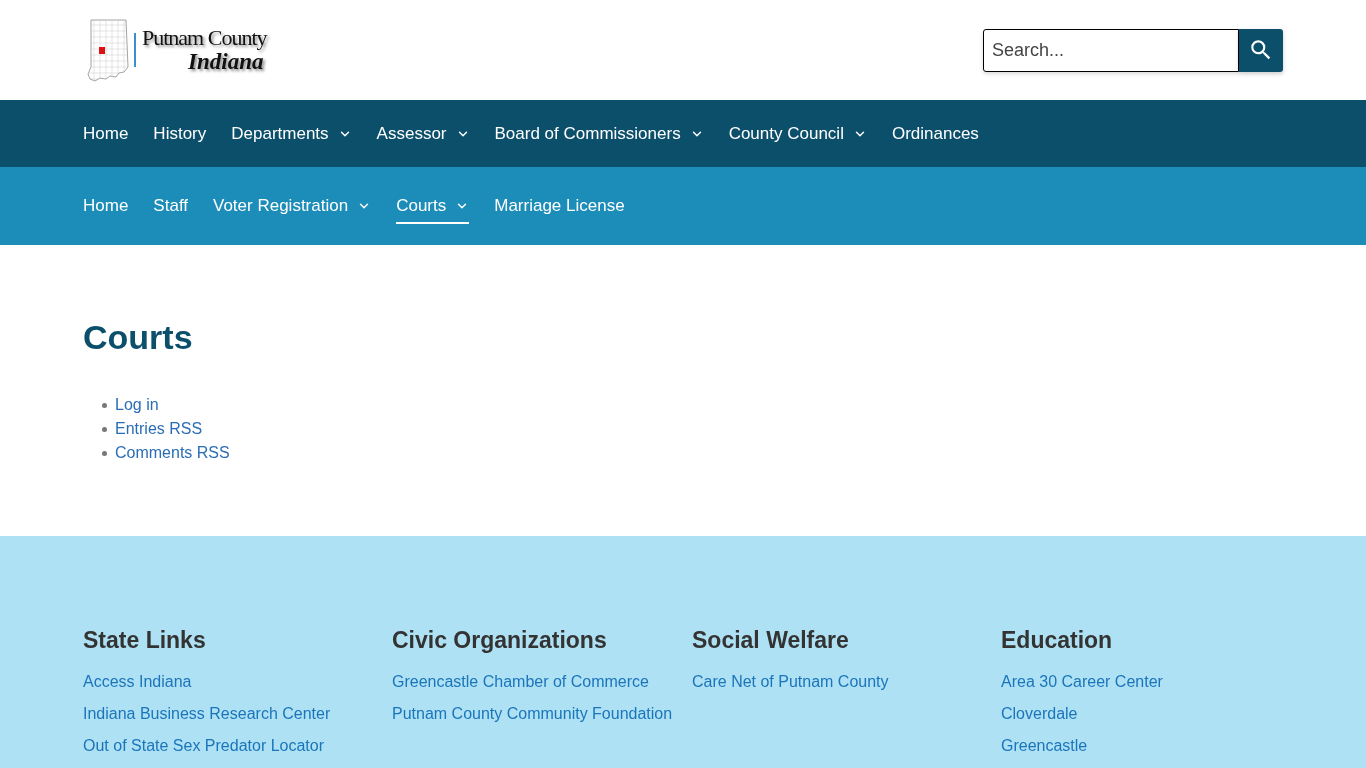  What do you see at coordinates (226, 62) in the screenshot?
I see `logo-subtitle: Indiana` at bounding box center [226, 62].